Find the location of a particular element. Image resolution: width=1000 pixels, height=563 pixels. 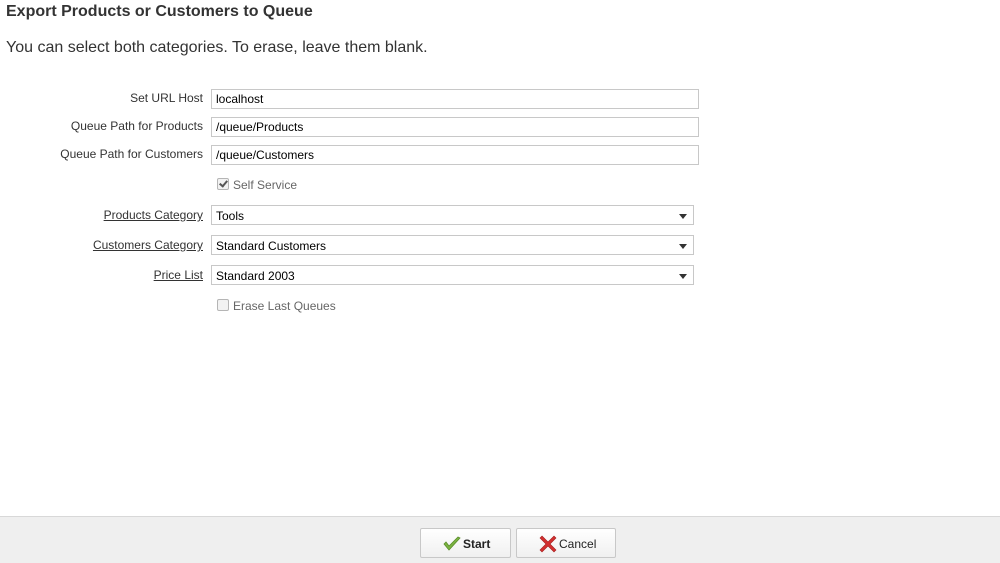

start-button-label: Start is located at coordinates (477, 544).